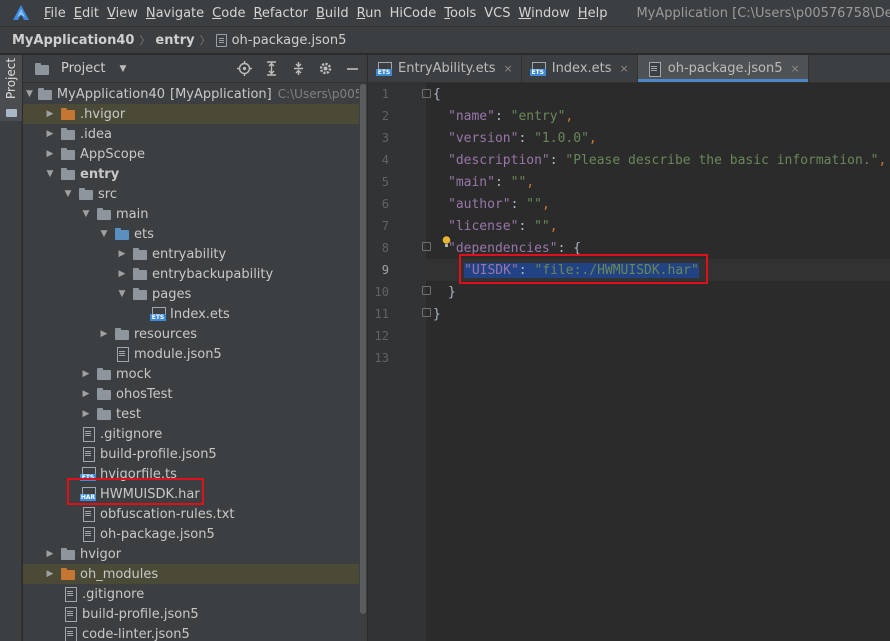 The image size is (890, 641). Describe the element at coordinates (385, 160) in the screenshot. I see `line-number: 4` at that location.